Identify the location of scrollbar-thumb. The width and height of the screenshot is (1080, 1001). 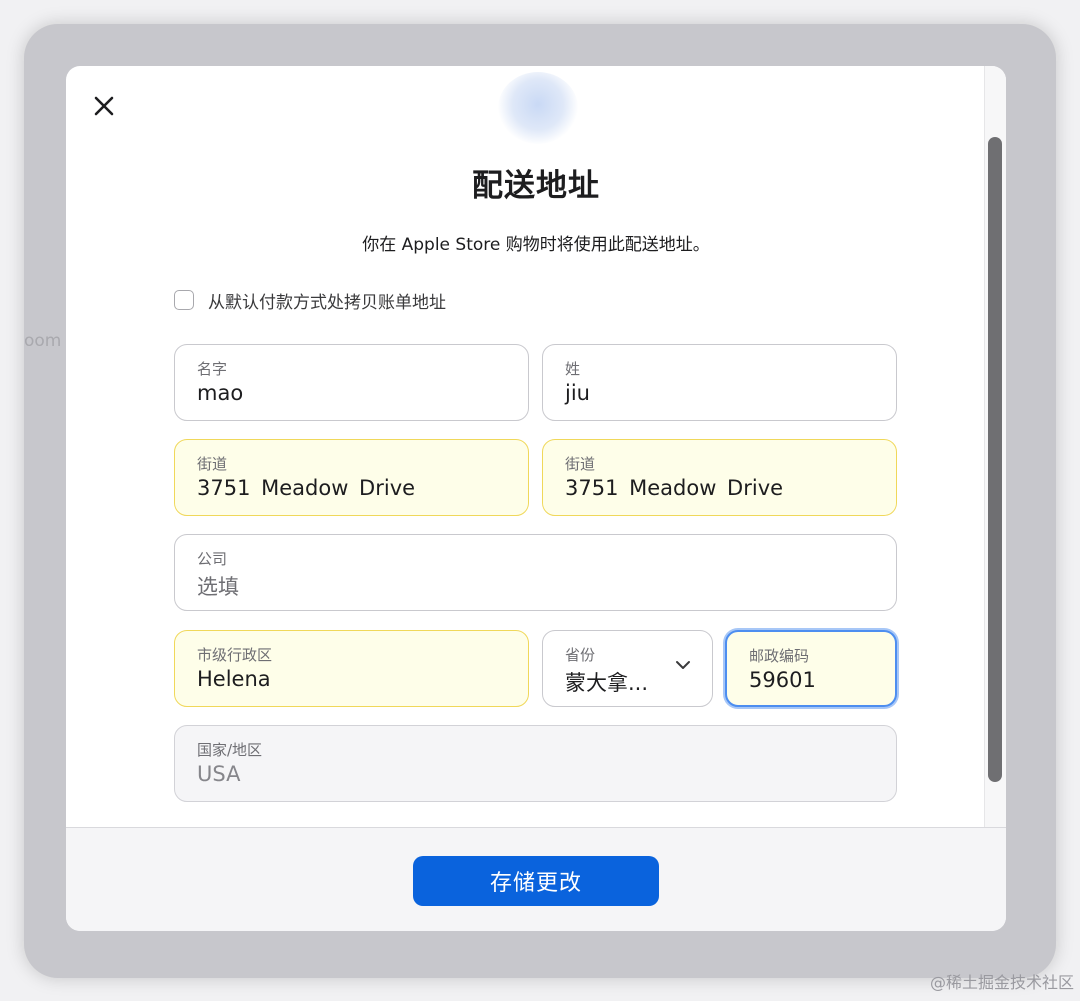
(995, 459).